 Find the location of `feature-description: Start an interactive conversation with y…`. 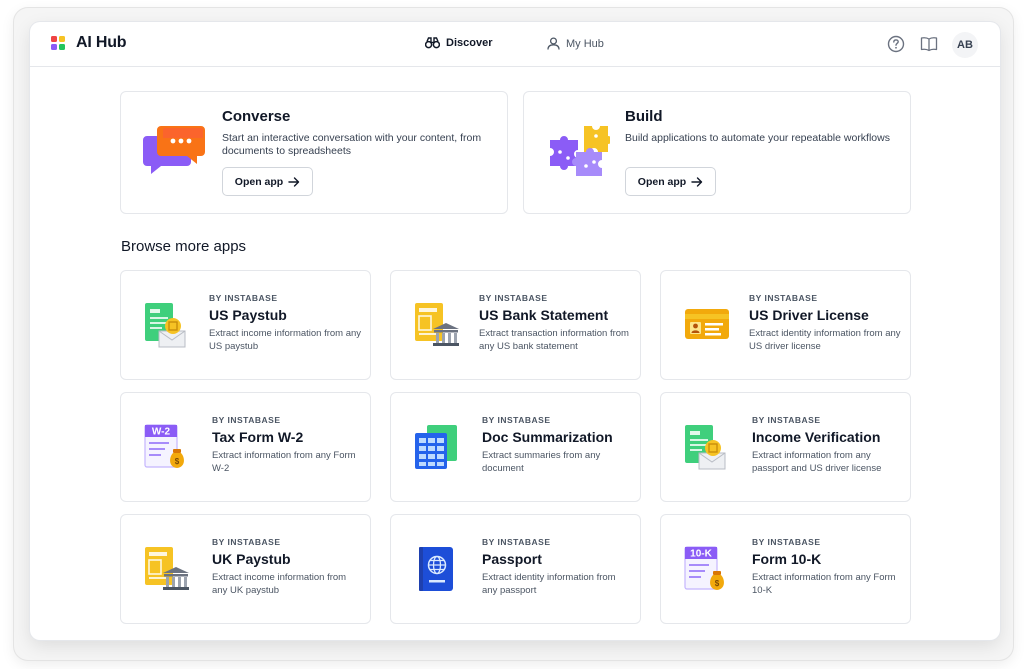

feature-description: Start an interactive conversation with y… is located at coordinates (352, 144).